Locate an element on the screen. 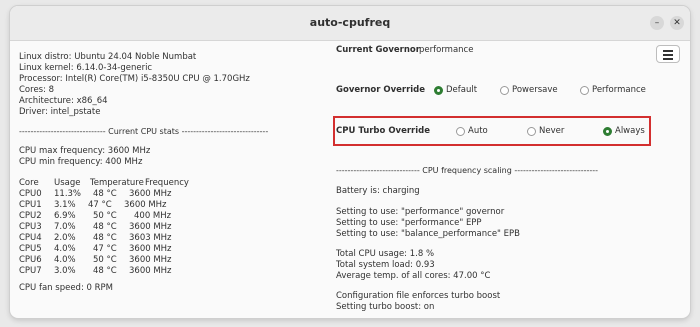  turbo-auto-radio is located at coordinates (460, 131).